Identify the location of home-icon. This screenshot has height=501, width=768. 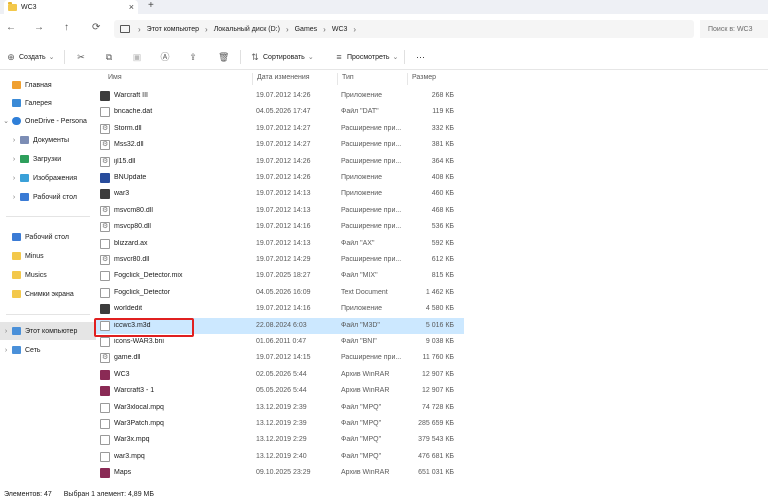
(16, 85).